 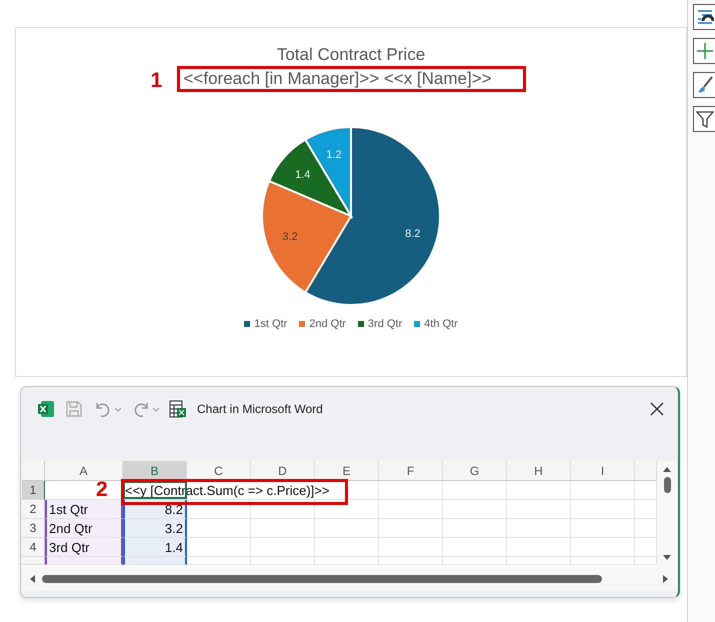 I want to click on chart-subtitle: <<foreach [in Manager]>> <<x [Name]>>, so click(x=351, y=79).